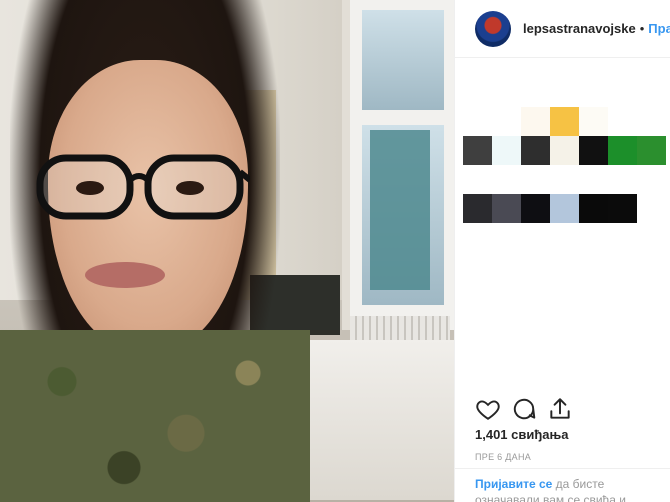 This screenshot has height=502, width=670. Describe the element at coordinates (659, 28) in the screenshot. I see `follow-button: Прати` at that location.